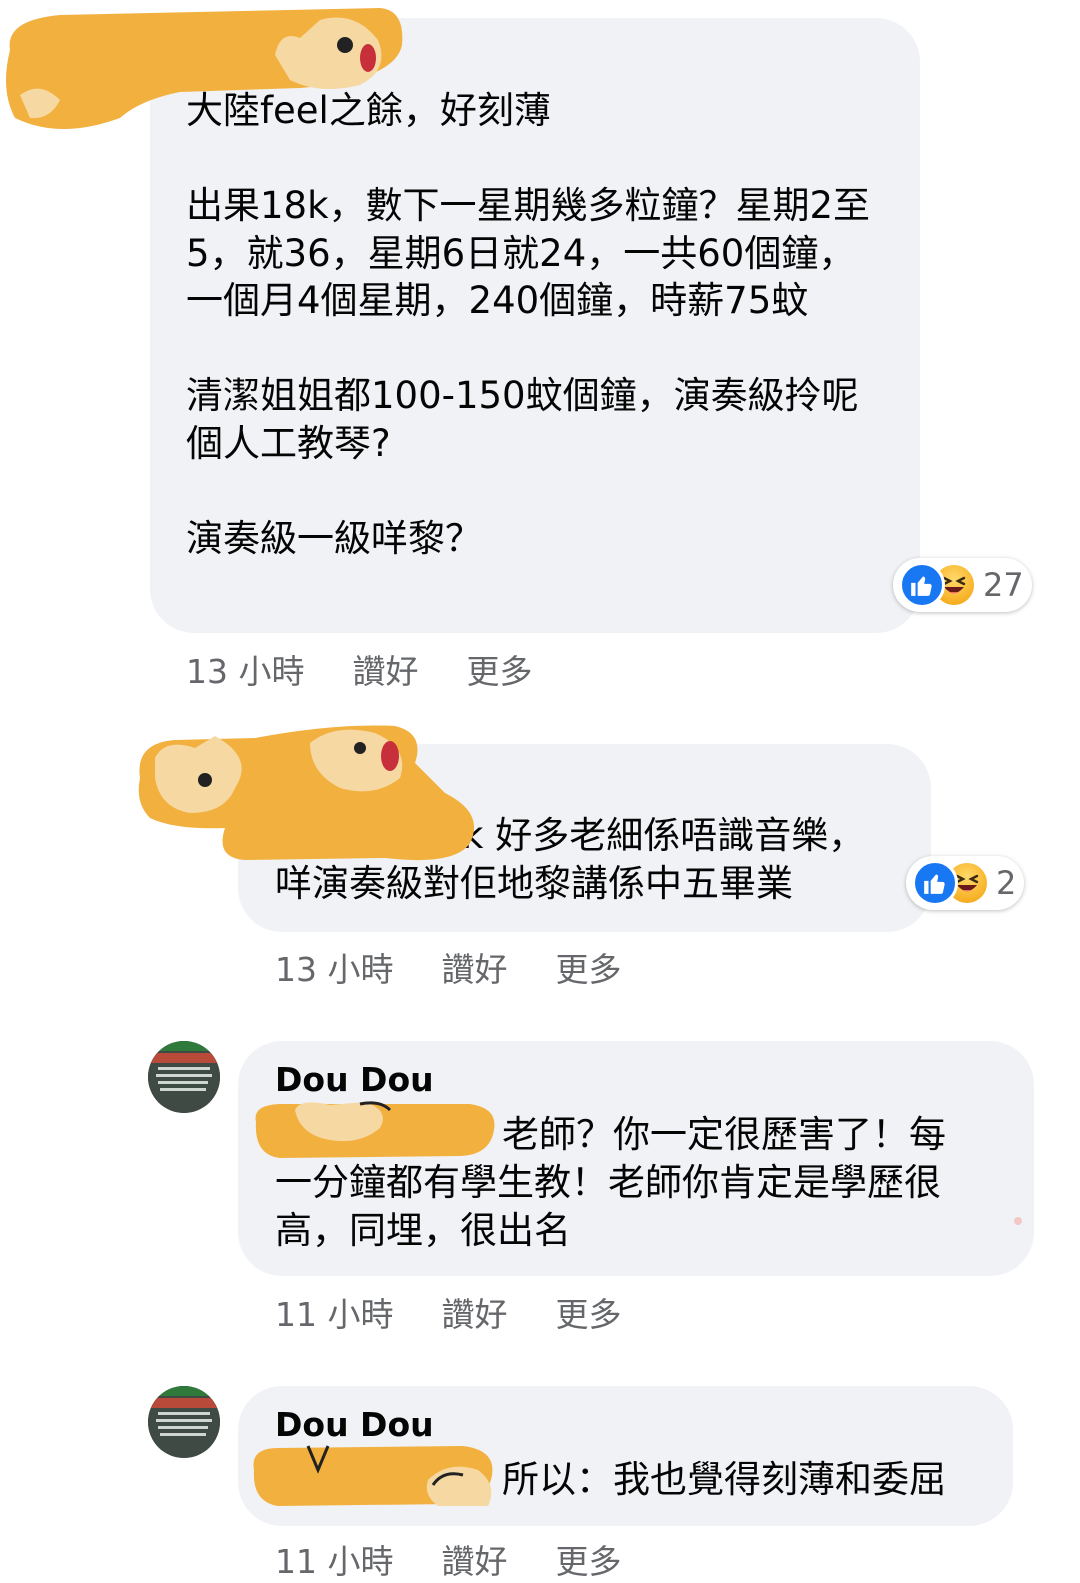 This screenshot has width=1080, height=1583. I want to click on comment-text-4: 所以：我也覺得刻薄和委屈, so click(724, 1479).